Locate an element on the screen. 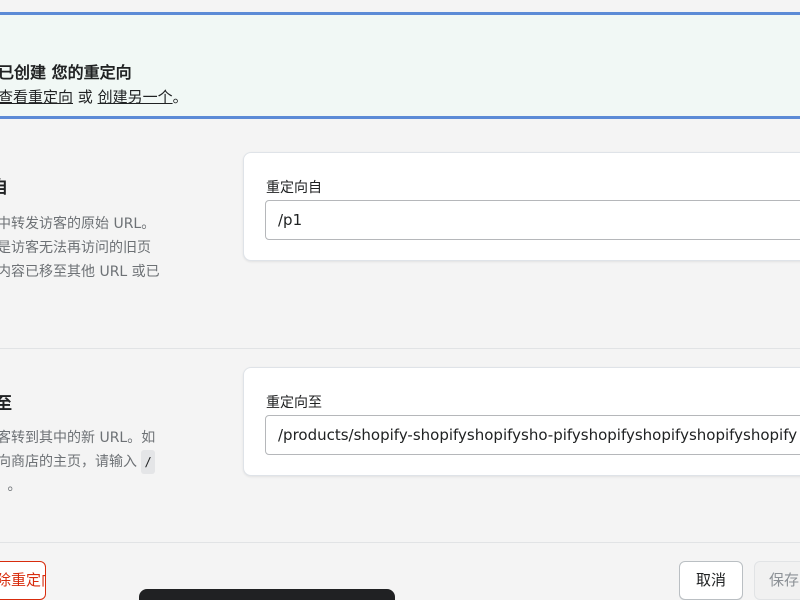 This screenshot has height=600, width=800. banner-or-text: 或 is located at coordinates (85, 97).